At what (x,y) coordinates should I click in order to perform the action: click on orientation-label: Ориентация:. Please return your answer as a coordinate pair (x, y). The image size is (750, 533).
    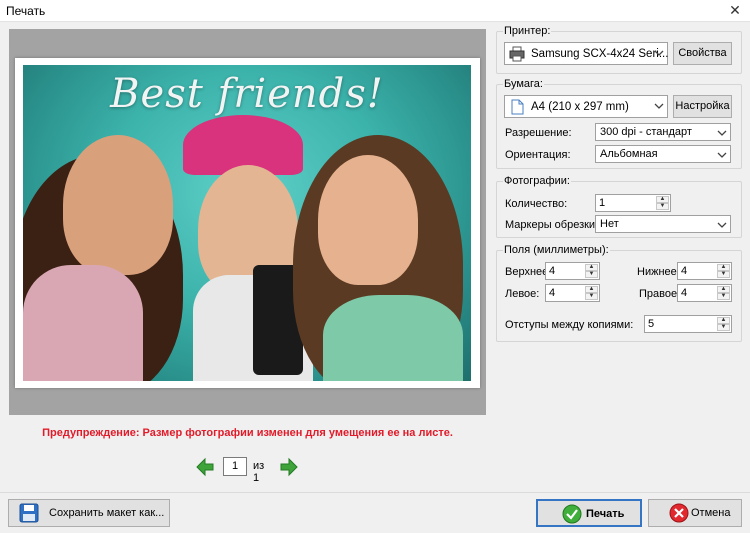
    Looking at the image, I should click on (538, 155).